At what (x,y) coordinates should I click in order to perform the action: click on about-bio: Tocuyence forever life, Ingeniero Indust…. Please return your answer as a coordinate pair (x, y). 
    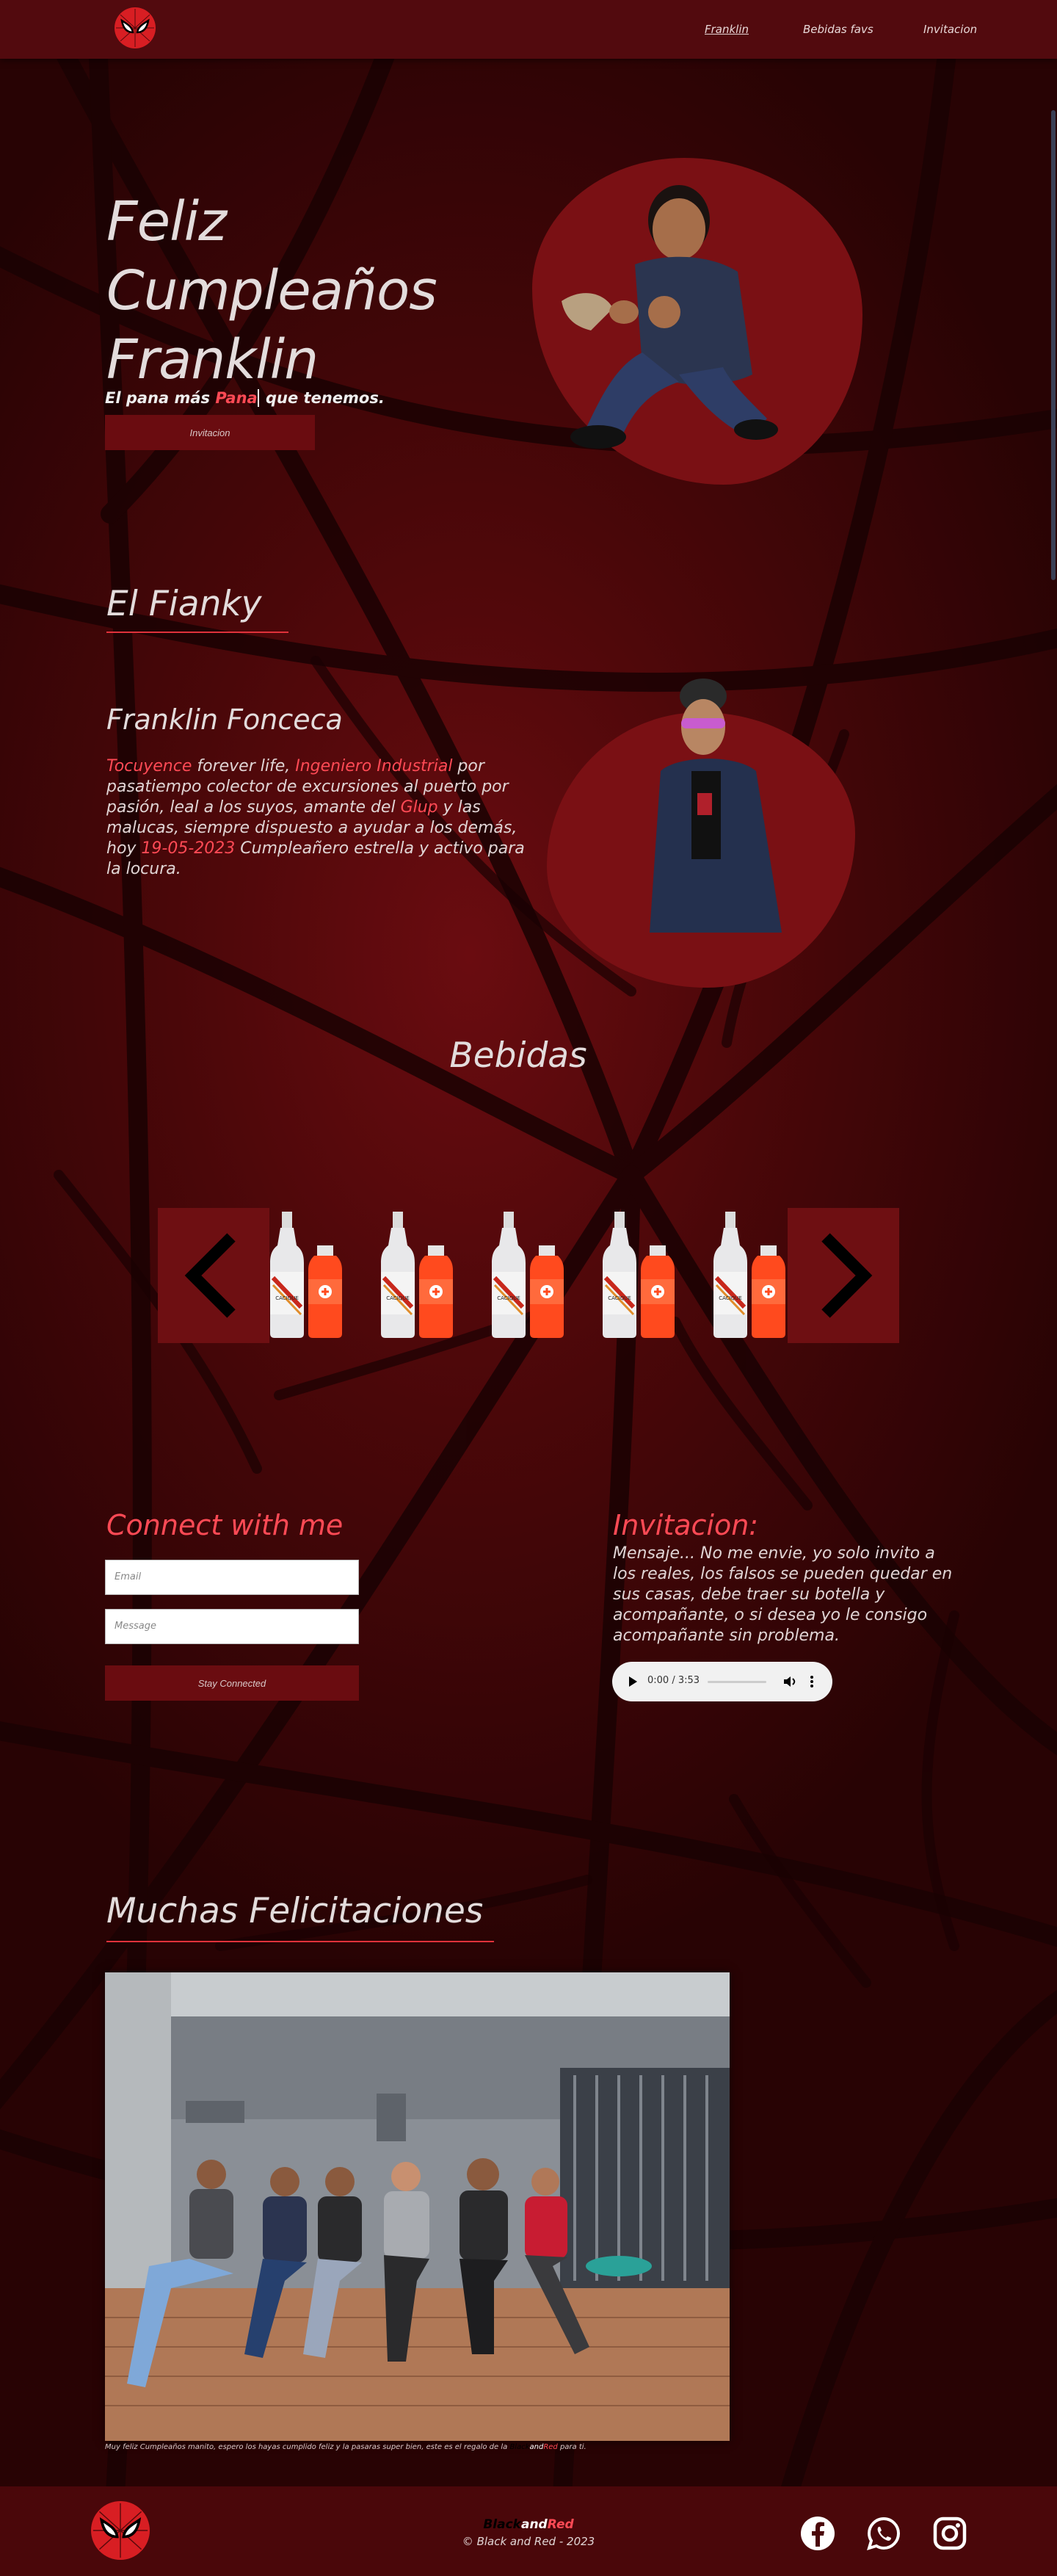
    Looking at the image, I should click on (319, 818).